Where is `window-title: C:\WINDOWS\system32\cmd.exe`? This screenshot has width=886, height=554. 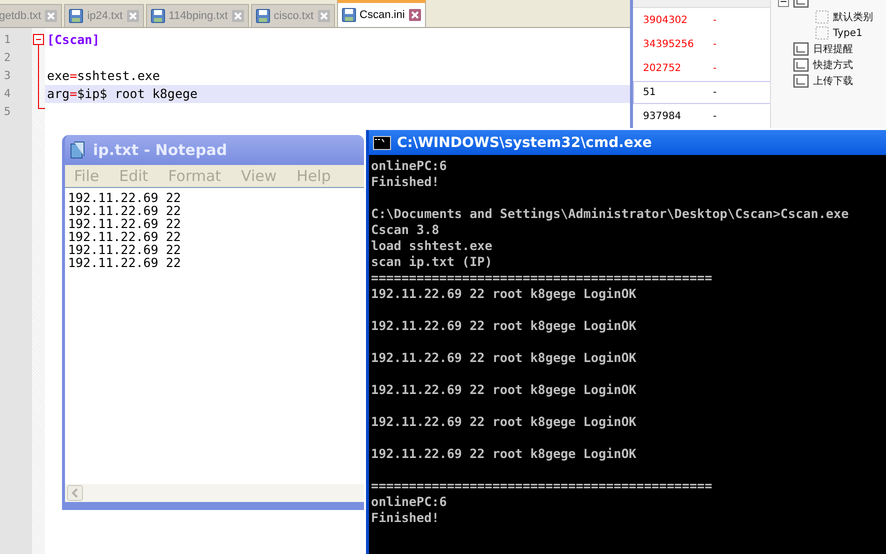
window-title: C:\WINDOWS\system32\cmd.exe is located at coordinates (524, 142).